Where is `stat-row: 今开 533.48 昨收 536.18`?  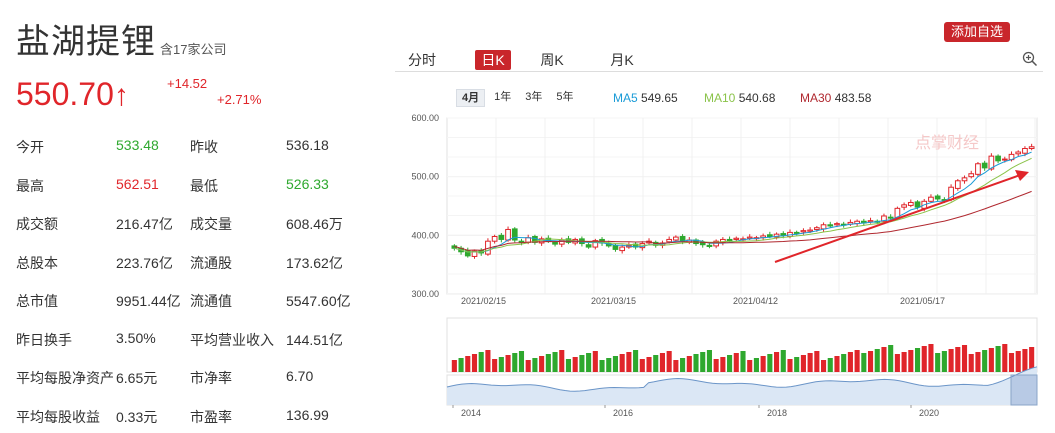
stat-row: 今开 533.48 昨收 536.18 is located at coordinates (196, 152).